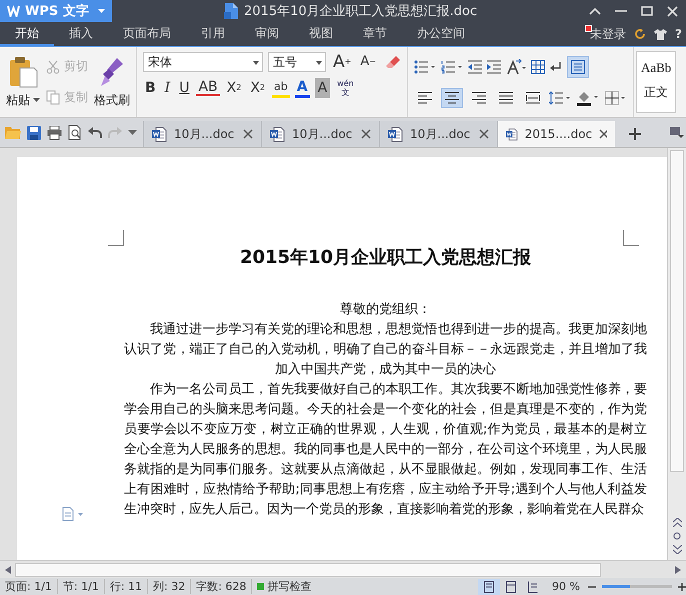 The height and width of the screenshot is (595, 686). I want to click on minimize-icon, so click(621, 11).